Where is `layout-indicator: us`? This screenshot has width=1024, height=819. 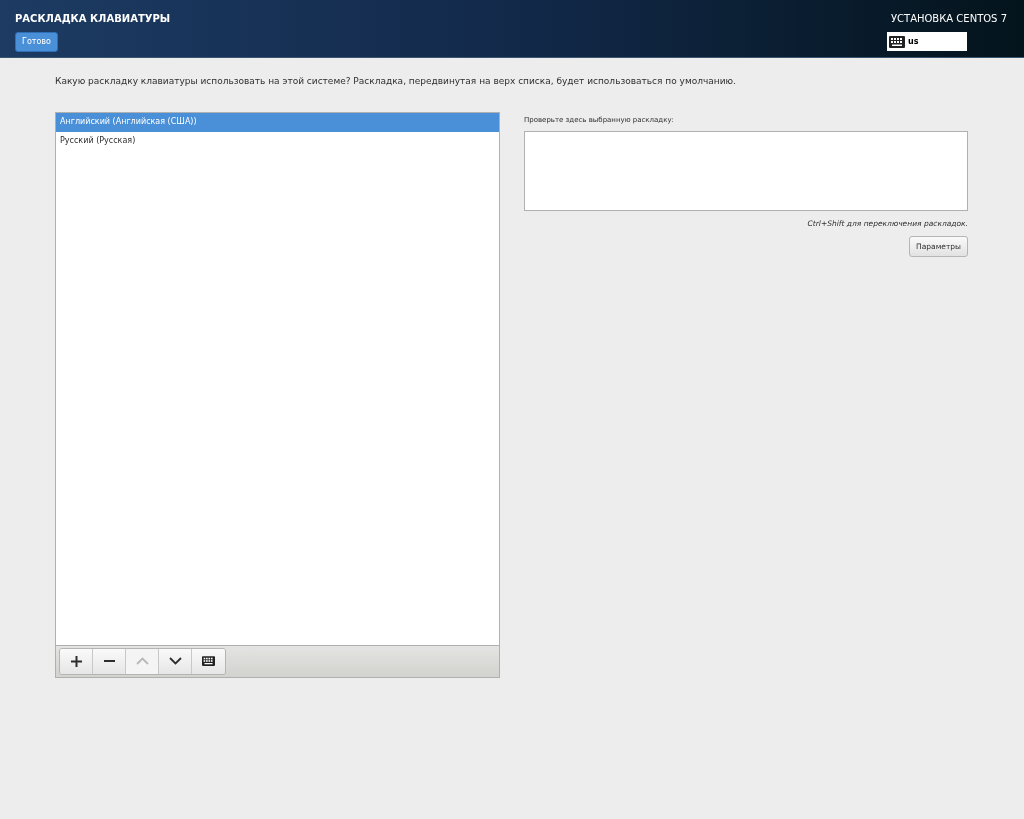
layout-indicator: us is located at coordinates (927, 41).